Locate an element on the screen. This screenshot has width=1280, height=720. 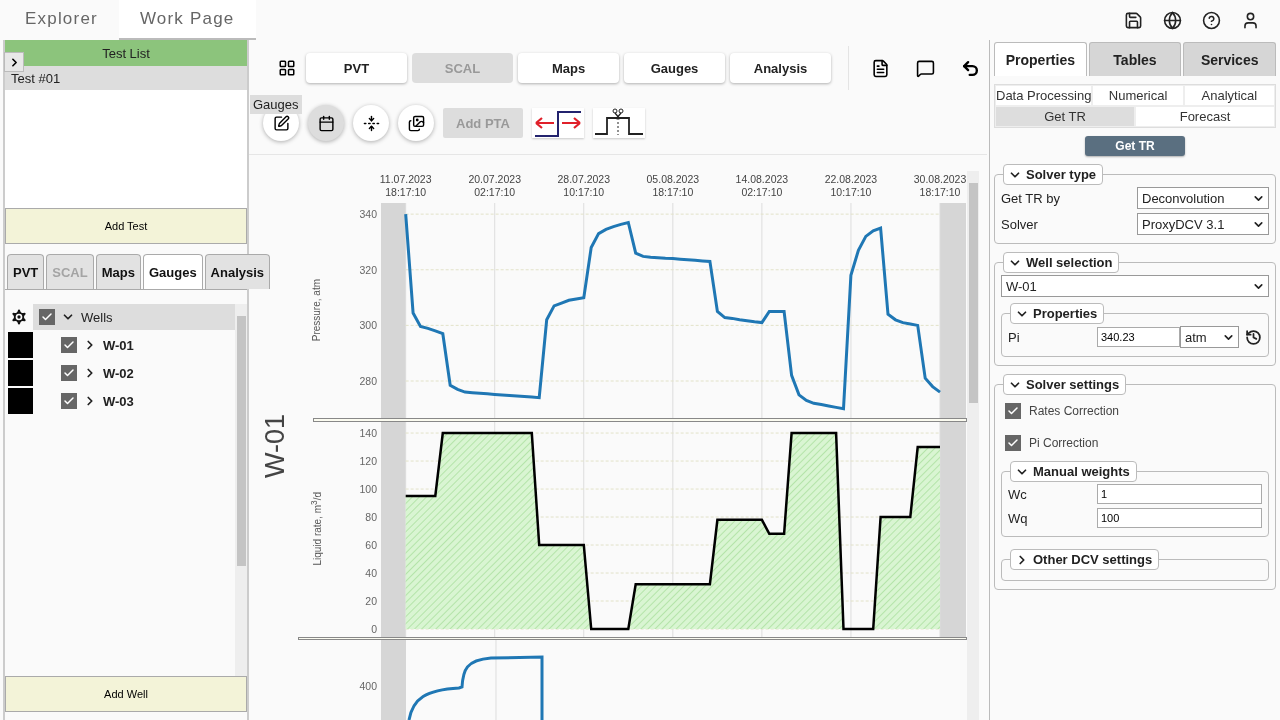
axis-tick-label: 340 is located at coordinates (368, 214).